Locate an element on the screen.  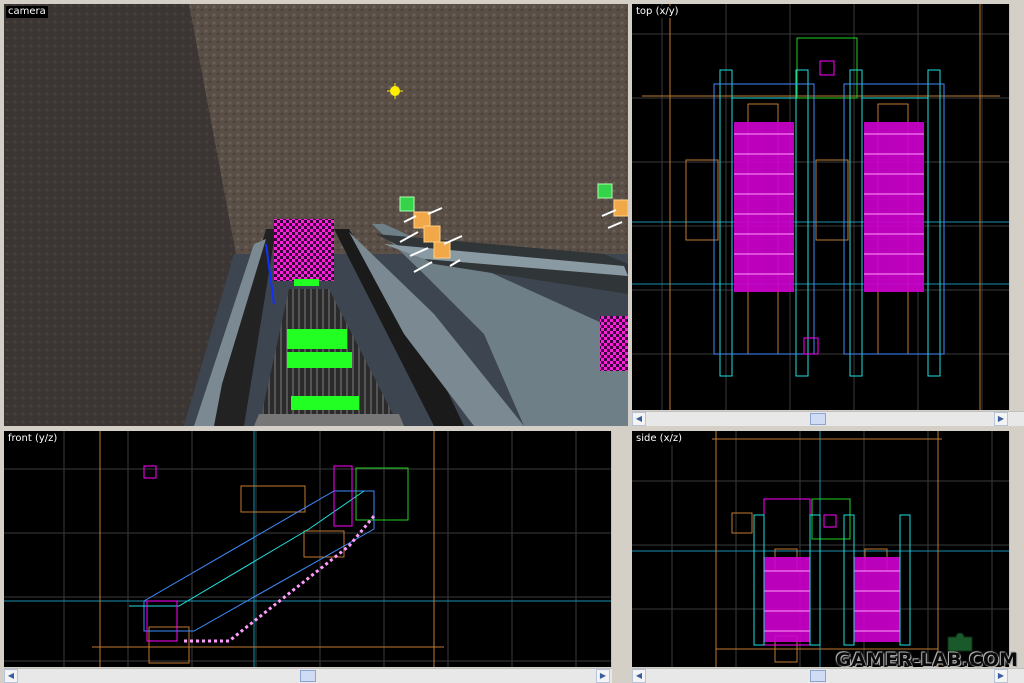
front-hscroll-thumb is located at coordinates (308, 676).